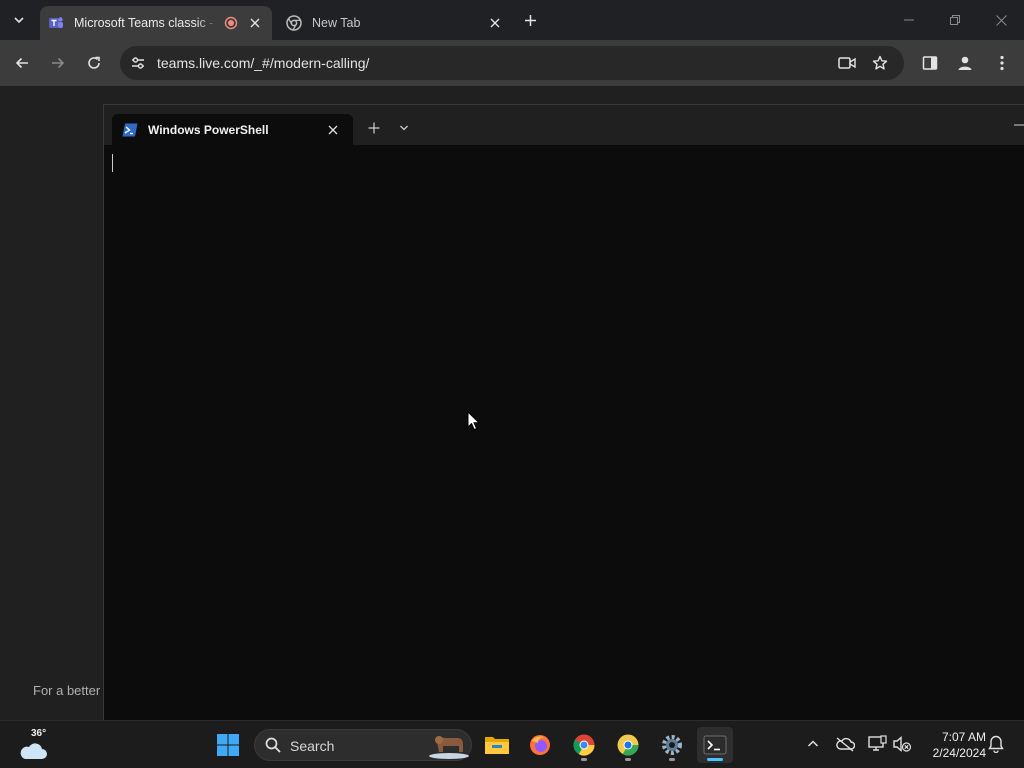  I want to click on tray-network, so click(877, 744).